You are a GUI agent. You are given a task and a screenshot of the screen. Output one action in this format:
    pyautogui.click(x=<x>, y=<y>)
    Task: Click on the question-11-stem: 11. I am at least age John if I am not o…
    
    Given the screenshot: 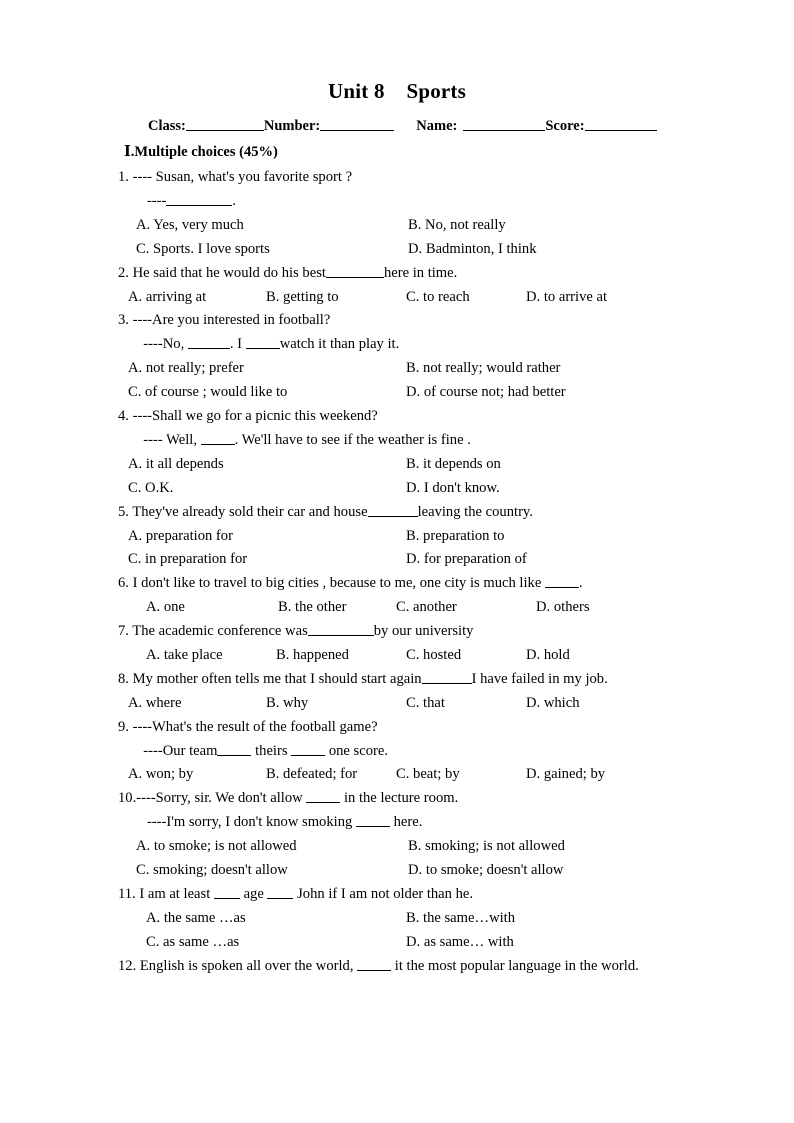 What is the action you would take?
    pyautogui.click(x=397, y=895)
    